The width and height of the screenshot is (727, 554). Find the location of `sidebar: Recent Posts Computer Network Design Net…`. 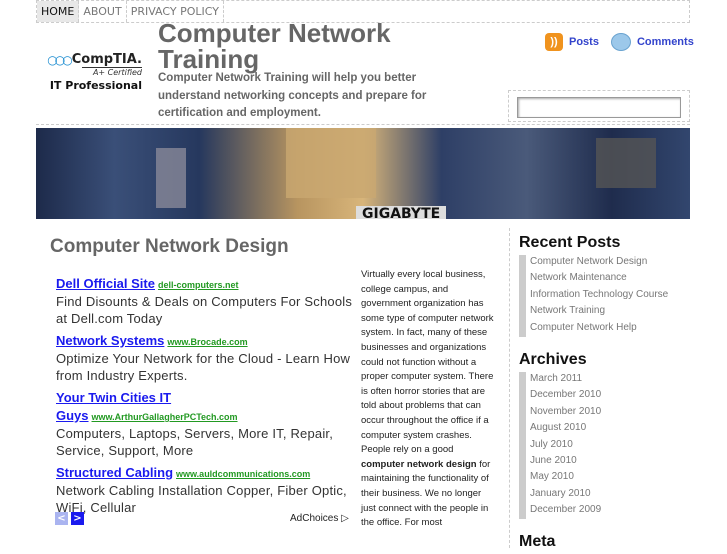

sidebar: Recent Posts Computer Network Design Net… is located at coordinates (604, 394).